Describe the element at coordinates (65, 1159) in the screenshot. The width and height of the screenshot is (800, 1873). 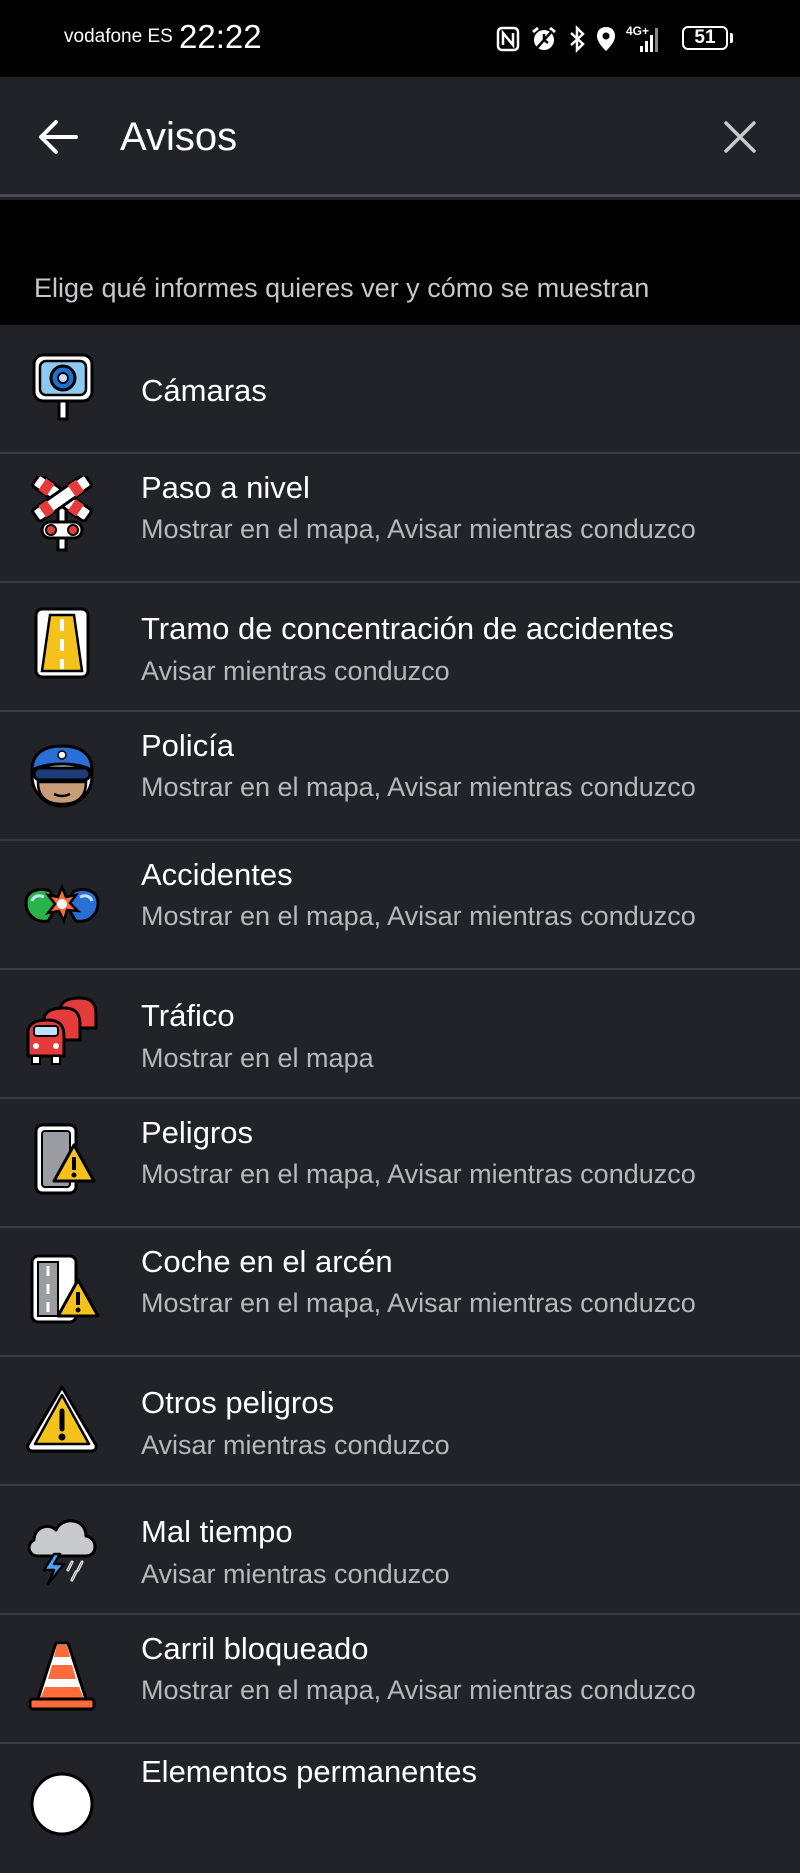
I see `road-hazard-icon` at that location.